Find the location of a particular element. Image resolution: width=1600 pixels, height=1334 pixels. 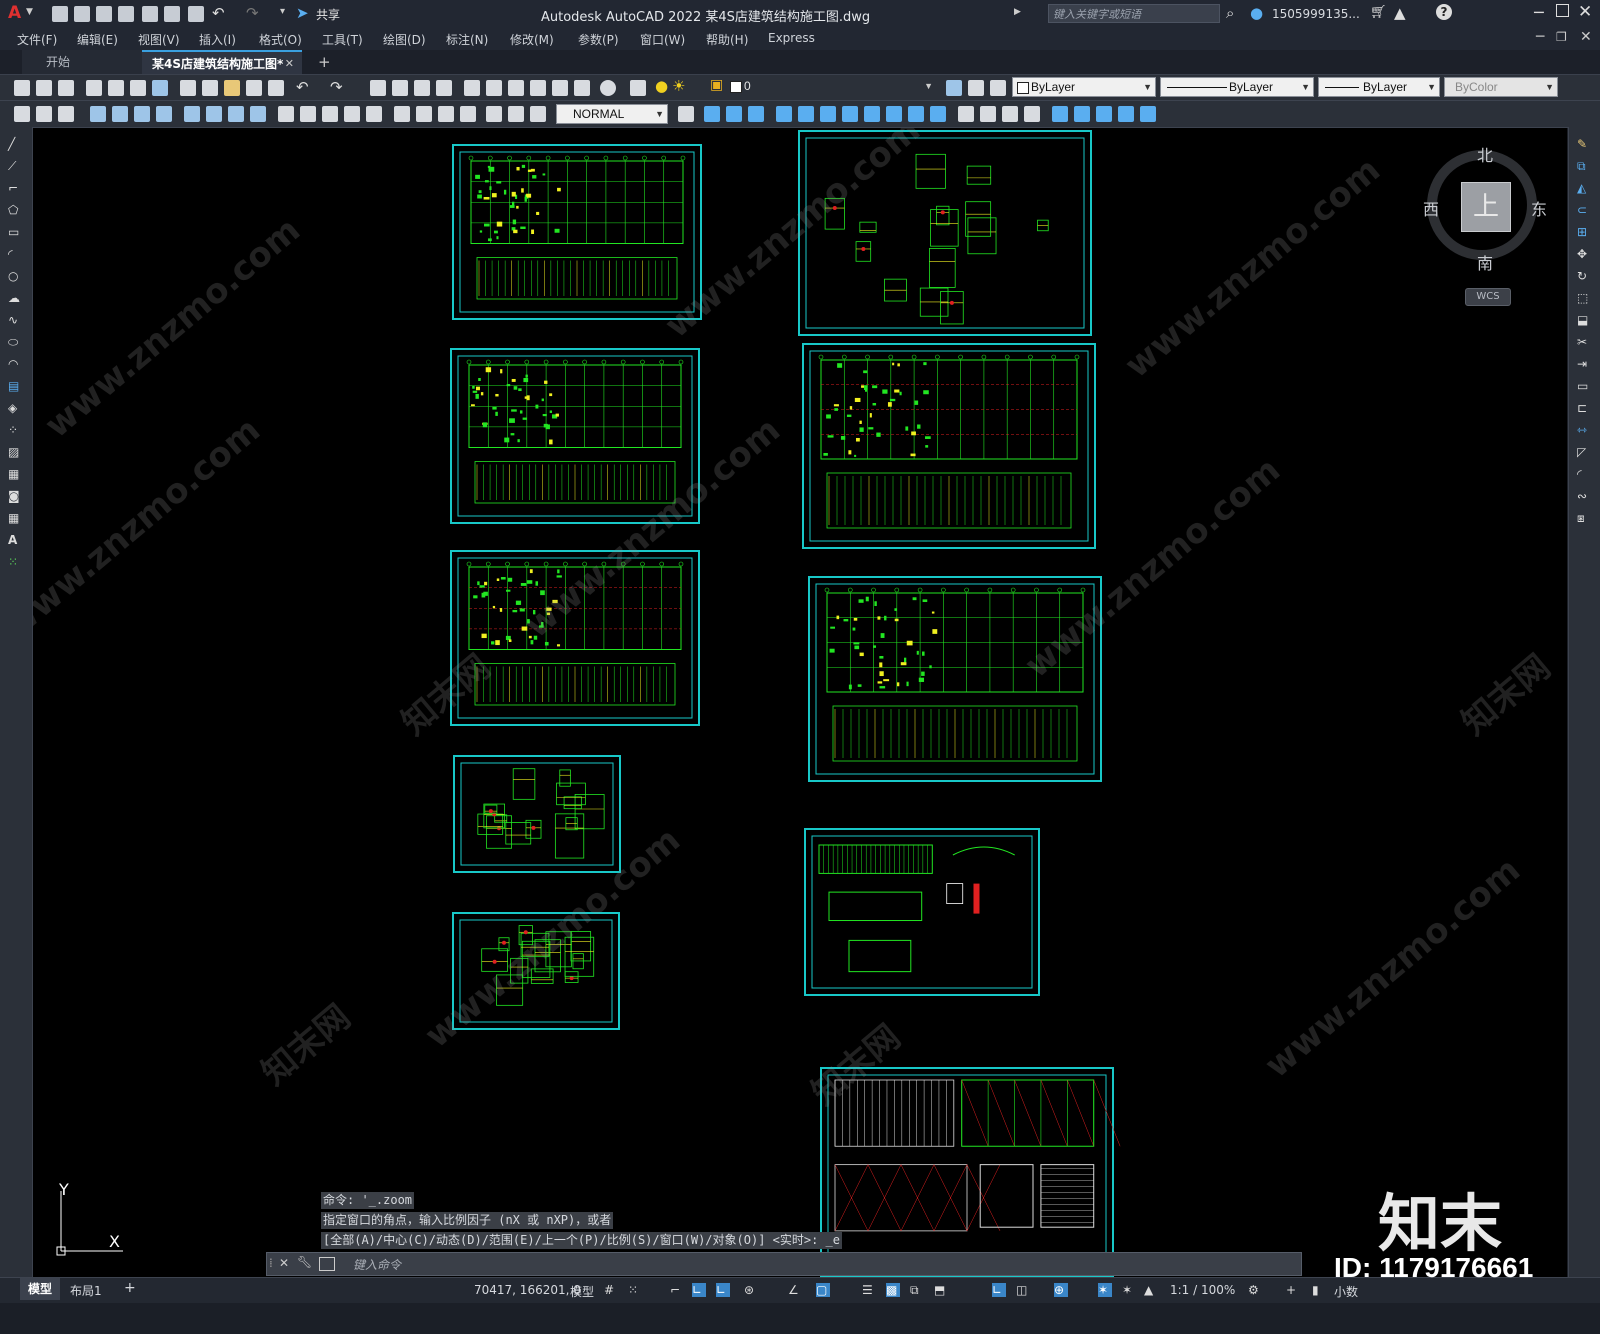

command-grip-icon: ⁞ is located at coordinates (271, 1263).